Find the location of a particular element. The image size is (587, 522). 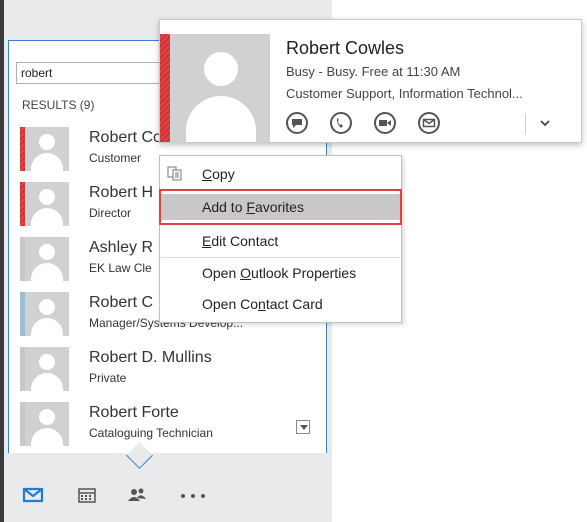

menu-item-label: Open Contact Card is located at coordinates (262, 304).